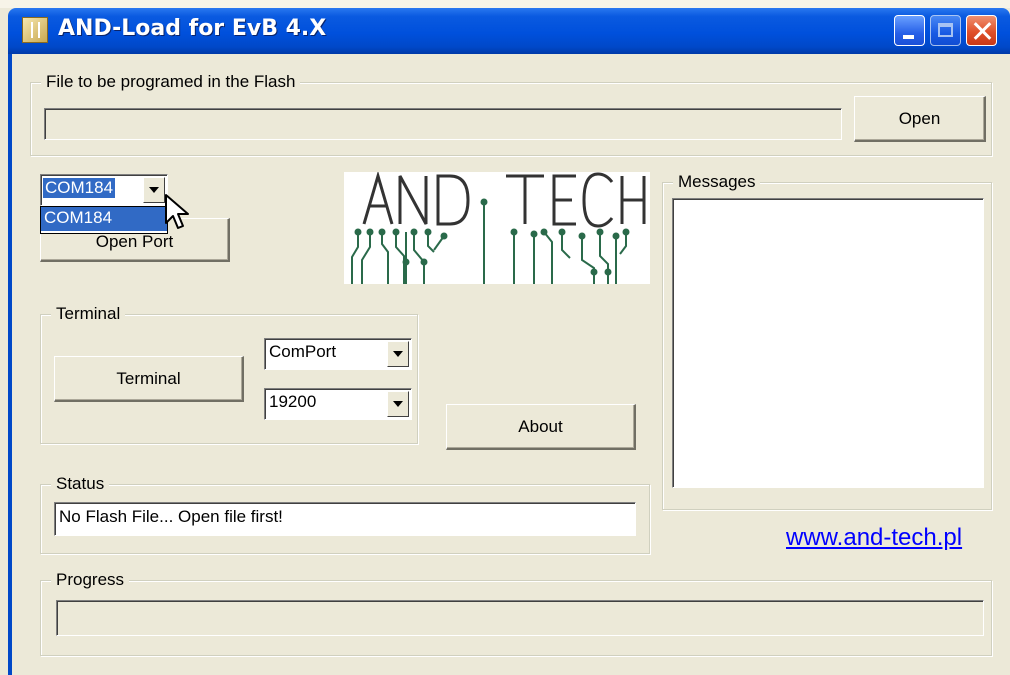 This screenshot has height=675, width=1010. What do you see at coordinates (541, 427) in the screenshot?
I see `about-button: About` at bounding box center [541, 427].